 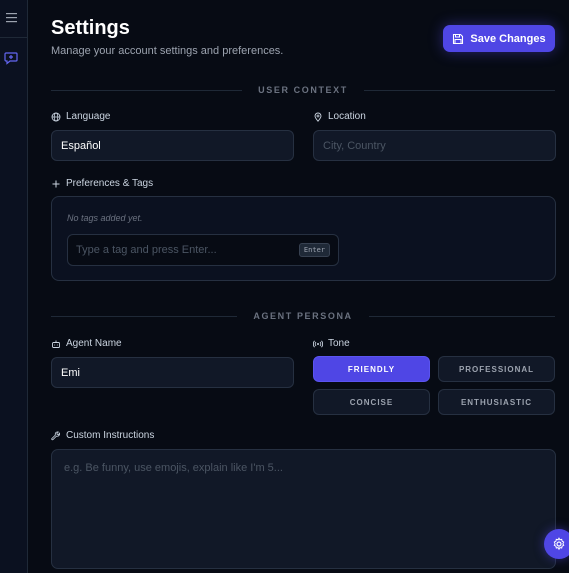 I want to click on tone-option-enthusiastic: ENTHUSIASTIC, so click(x=496, y=402).